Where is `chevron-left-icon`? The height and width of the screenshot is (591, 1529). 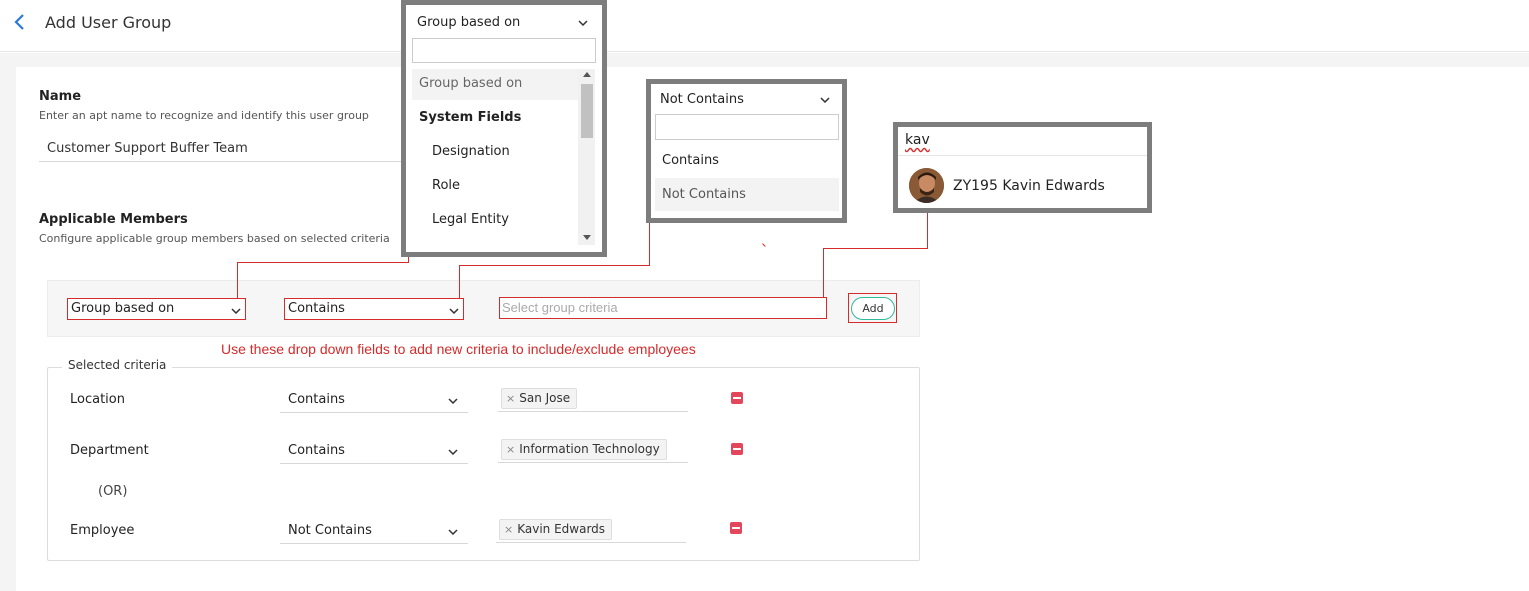 chevron-left-icon is located at coordinates (20, 22).